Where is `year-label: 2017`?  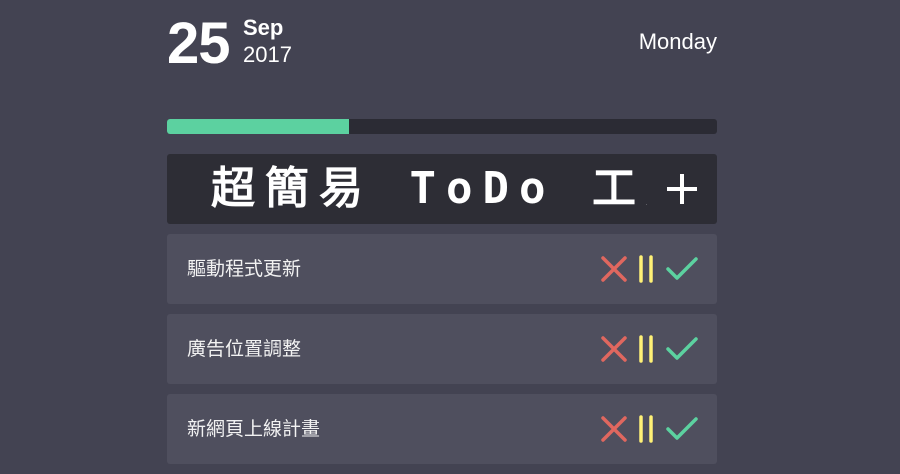 year-label: 2017 is located at coordinates (267, 54).